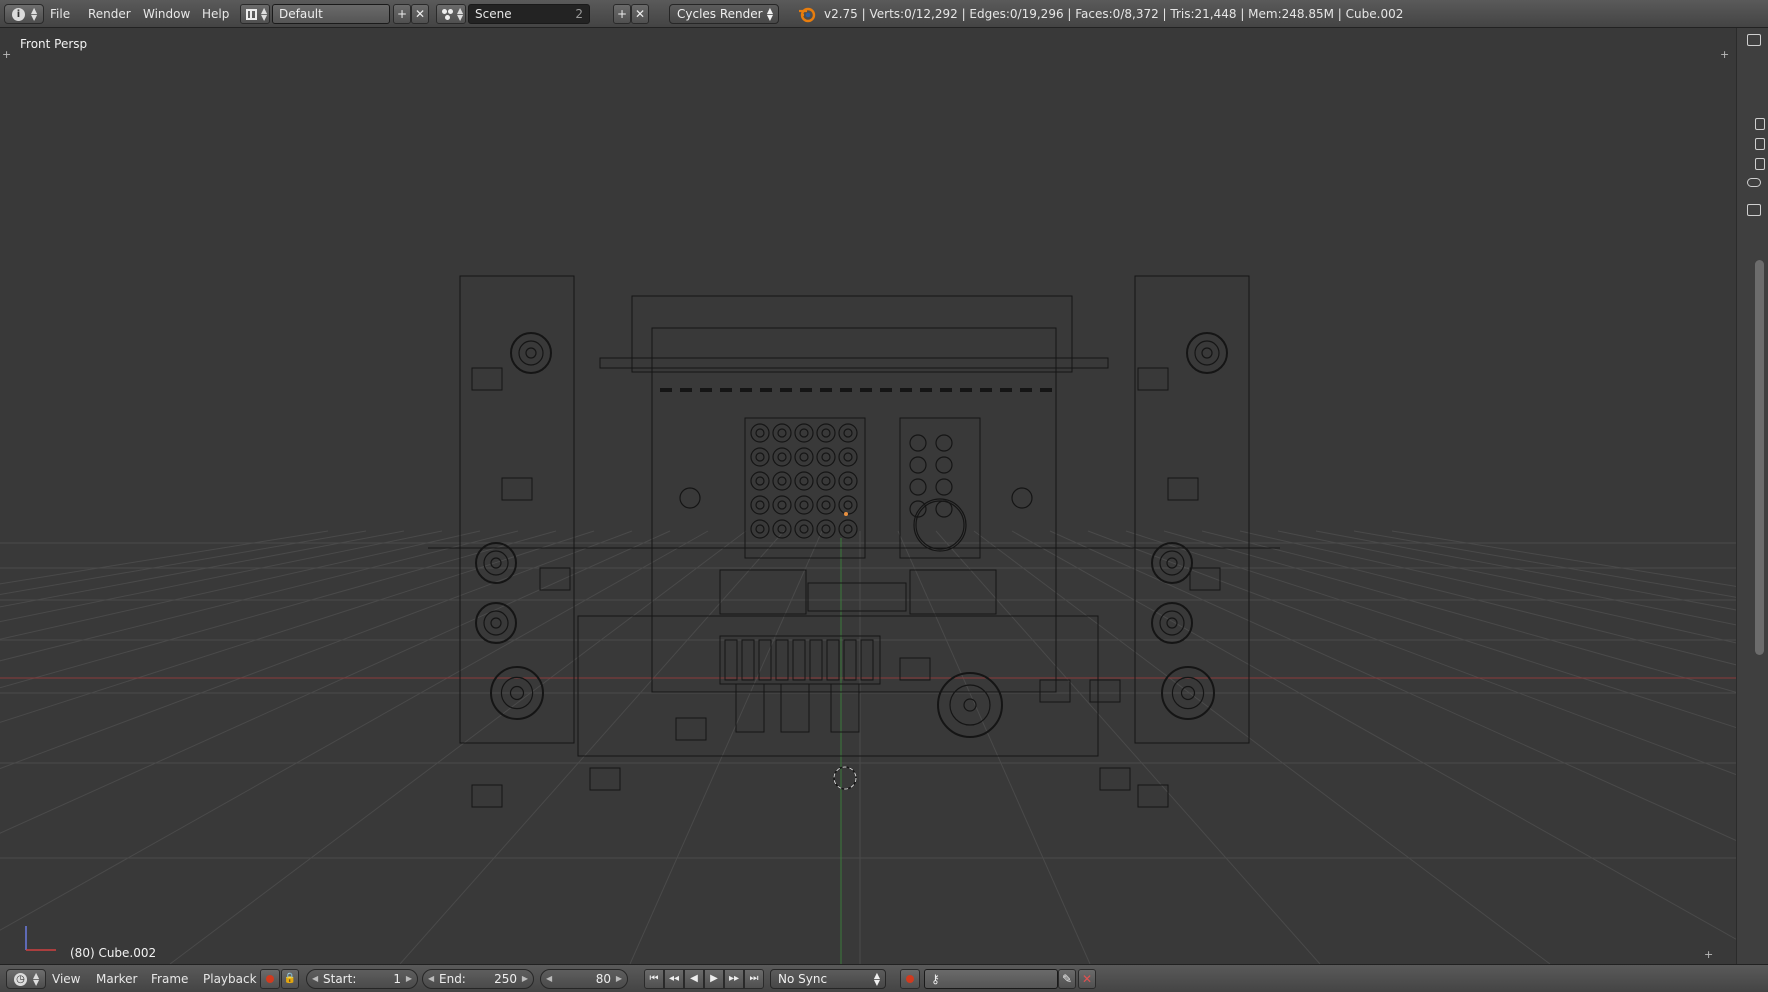 This screenshot has width=1768, height=992. Describe the element at coordinates (654, 979) in the screenshot. I see `jump-start-button: ⏮` at that location.